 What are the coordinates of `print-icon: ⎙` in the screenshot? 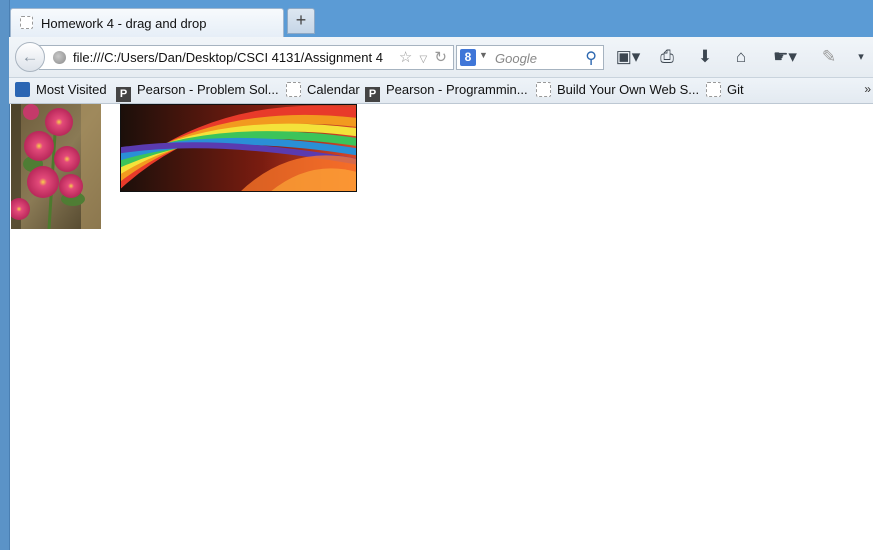 It's located at (667, 57).